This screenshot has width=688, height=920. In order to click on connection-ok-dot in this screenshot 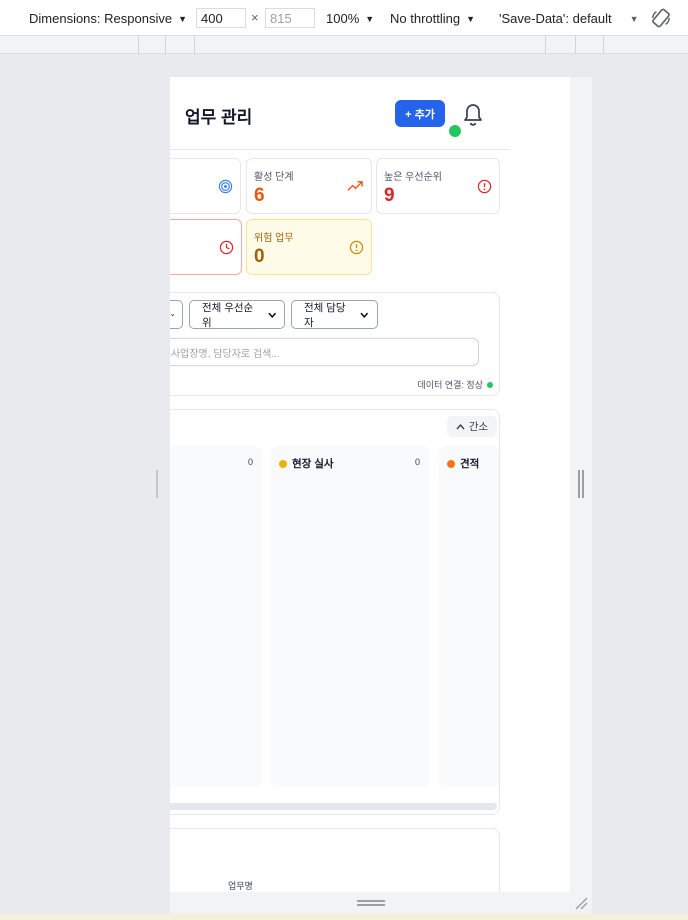, I will do `click(490, 384)`.